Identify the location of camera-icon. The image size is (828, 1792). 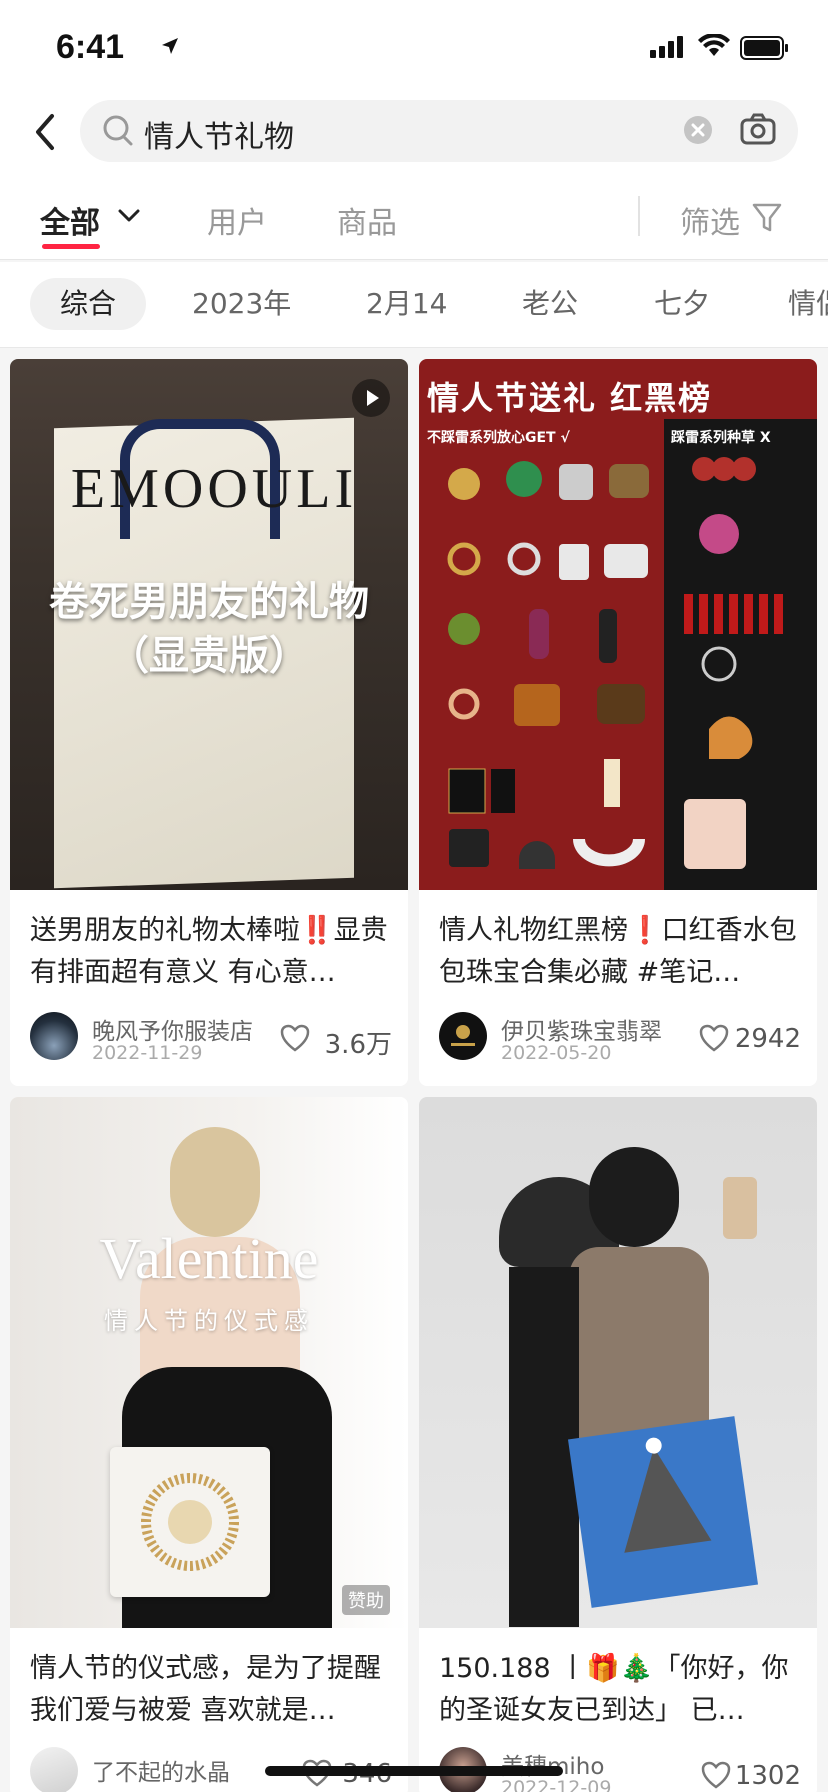
(758, 129).